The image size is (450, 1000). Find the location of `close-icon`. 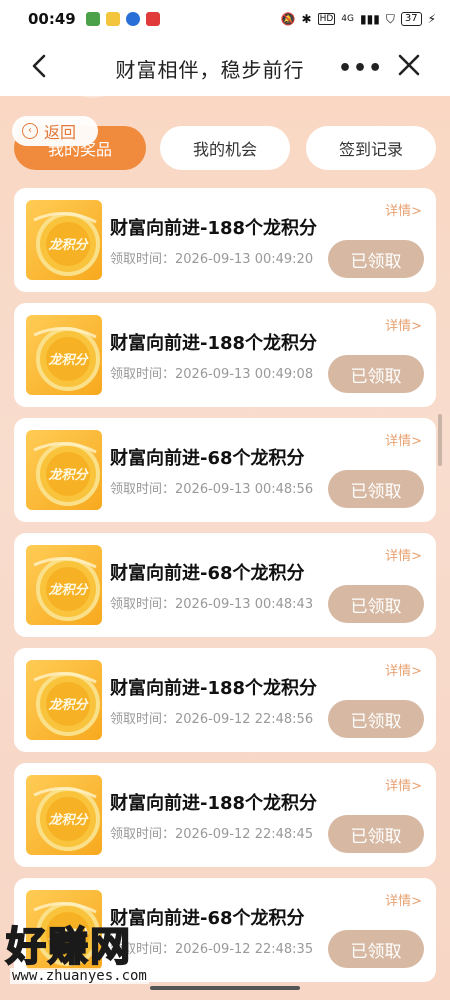

close-icon is located at coordinates (409, 65).